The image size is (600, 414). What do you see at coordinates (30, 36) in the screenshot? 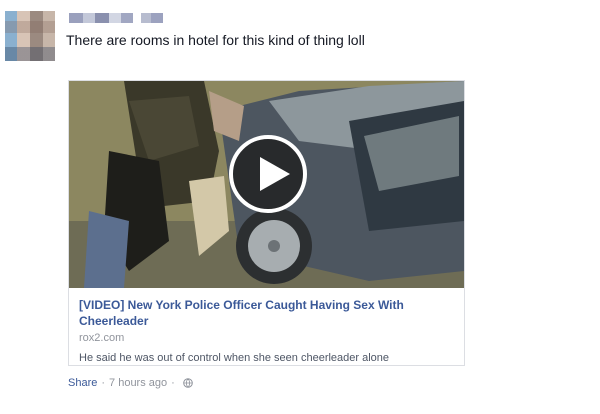
I see `avatar` at bounding box center [30, 36].